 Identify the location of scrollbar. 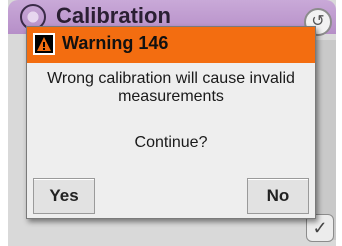
(326, 140).